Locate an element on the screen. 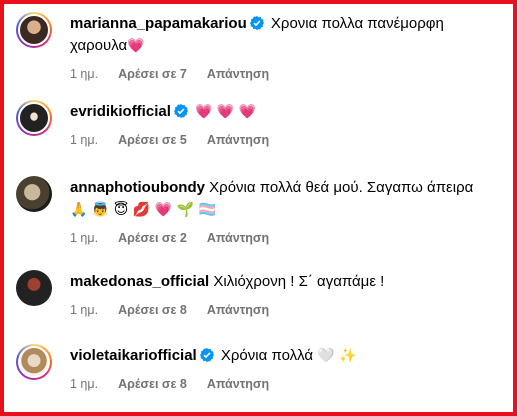 Image resolution: width=517 pixels, height=416 pixels. likes-link: Αρέσει σε 5 is located at coordinates (152, 140).